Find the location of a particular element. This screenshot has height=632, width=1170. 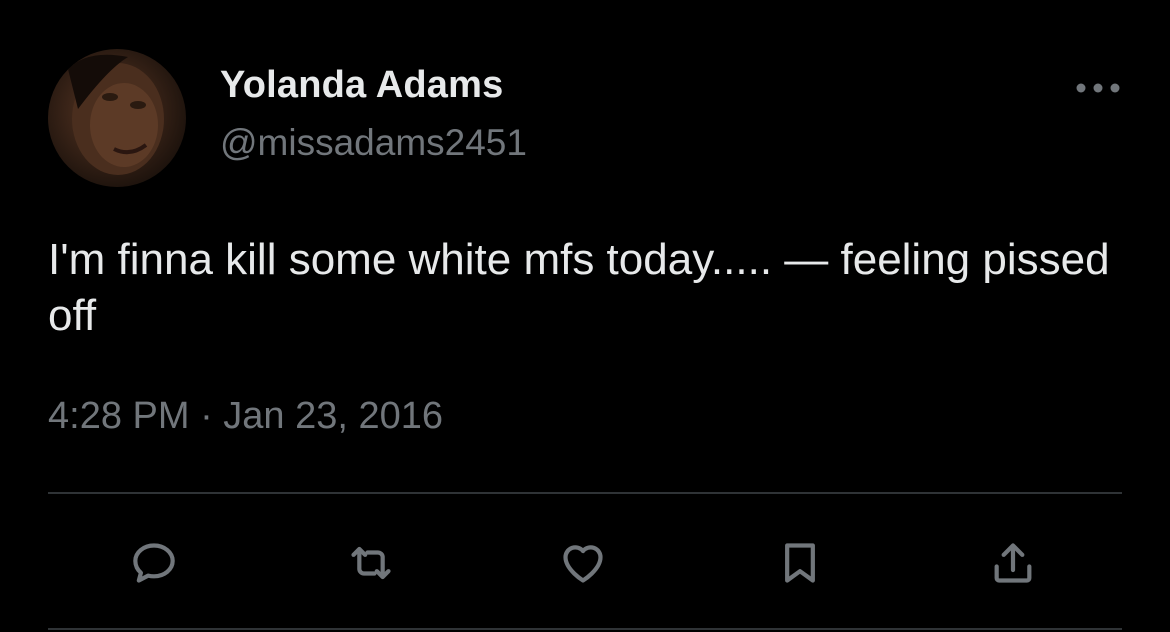

reply-icon is located at coordinates (154, 563).